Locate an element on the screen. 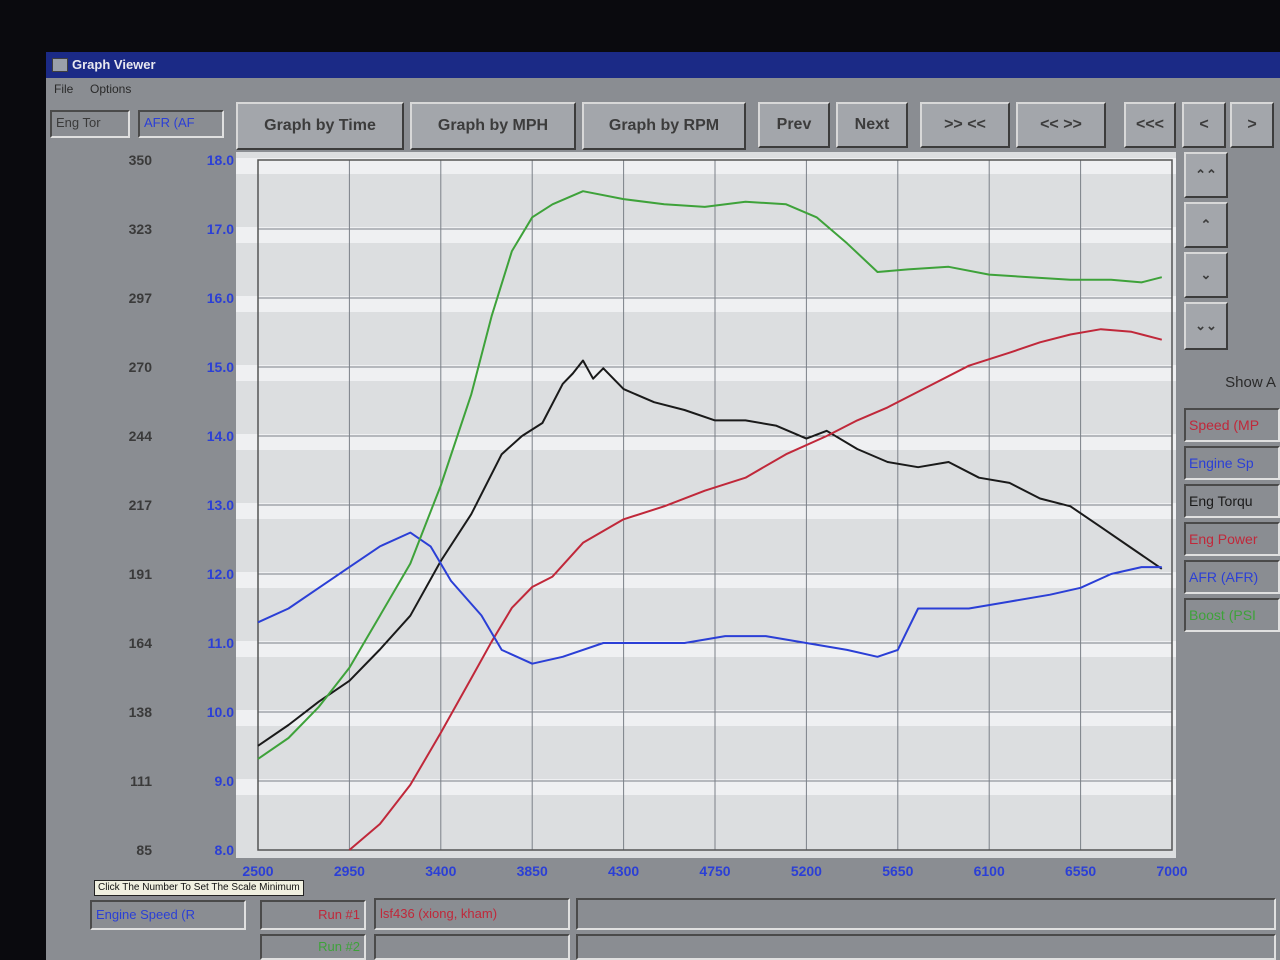 The width and height of the screenshot is (1280, 960). left-axis-tick-label: 191 is located at coordinates (141, 574).